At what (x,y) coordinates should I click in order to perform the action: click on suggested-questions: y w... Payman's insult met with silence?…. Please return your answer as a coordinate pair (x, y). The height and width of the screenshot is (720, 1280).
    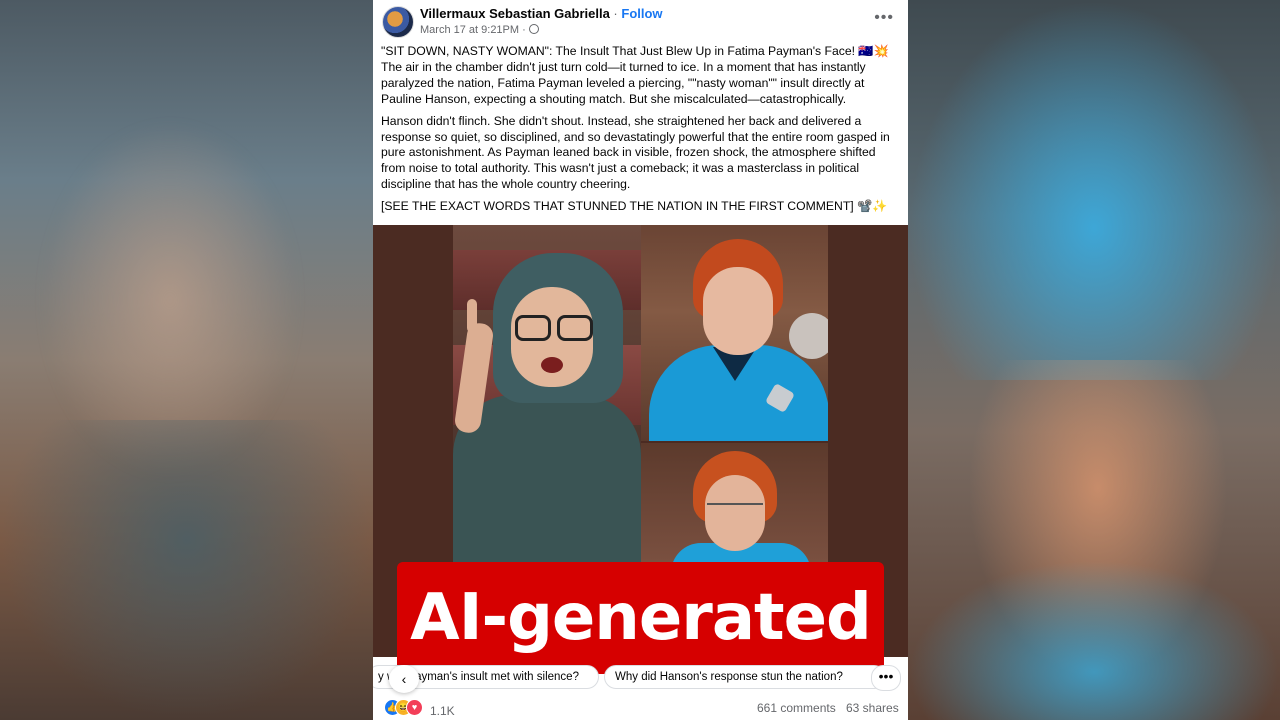
    Looking at the image, I should click on (640, 679).